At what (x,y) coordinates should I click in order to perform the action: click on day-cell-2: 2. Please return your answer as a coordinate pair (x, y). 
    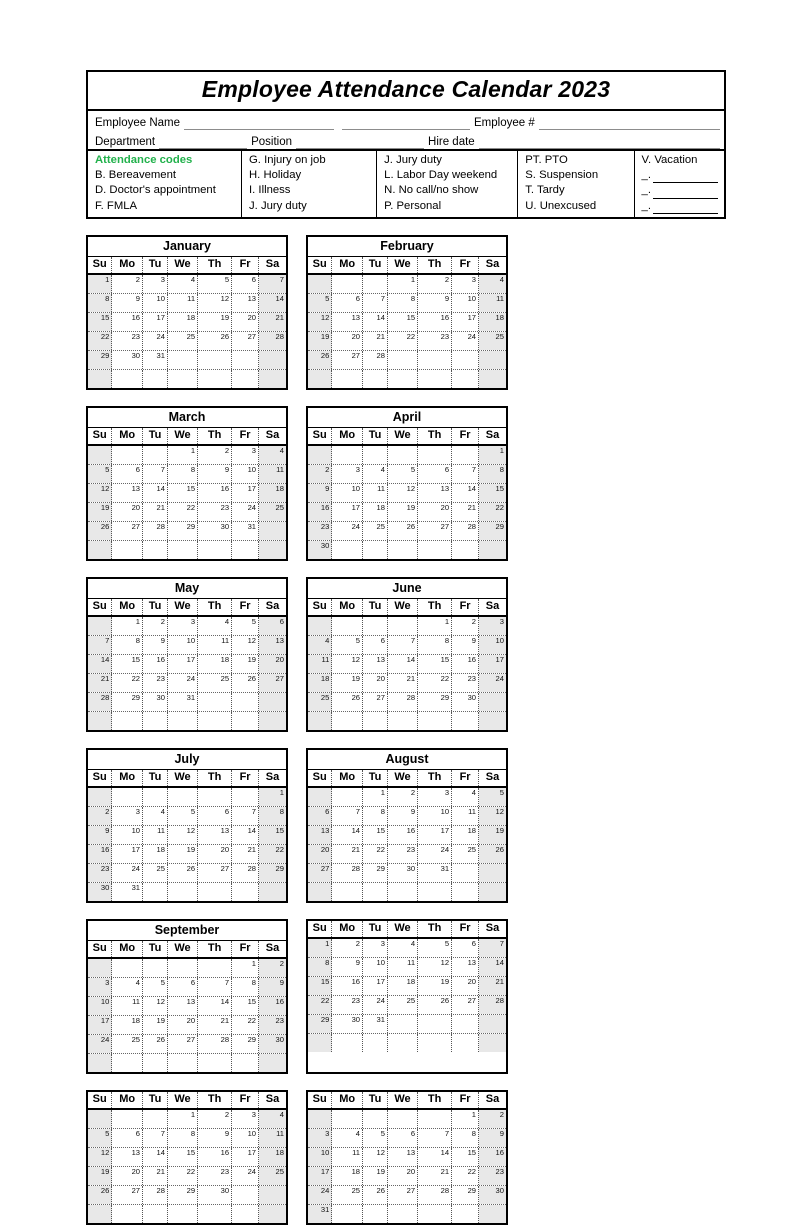
    Looking at the image, I should click on (492, 1118).